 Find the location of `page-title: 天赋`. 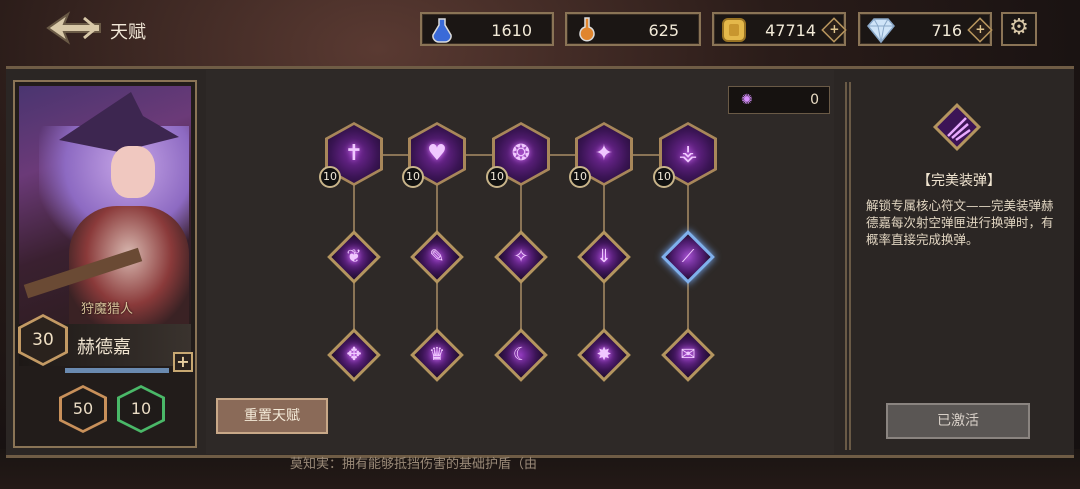

page-title: 天赋 is located at coordinates (128, 32).